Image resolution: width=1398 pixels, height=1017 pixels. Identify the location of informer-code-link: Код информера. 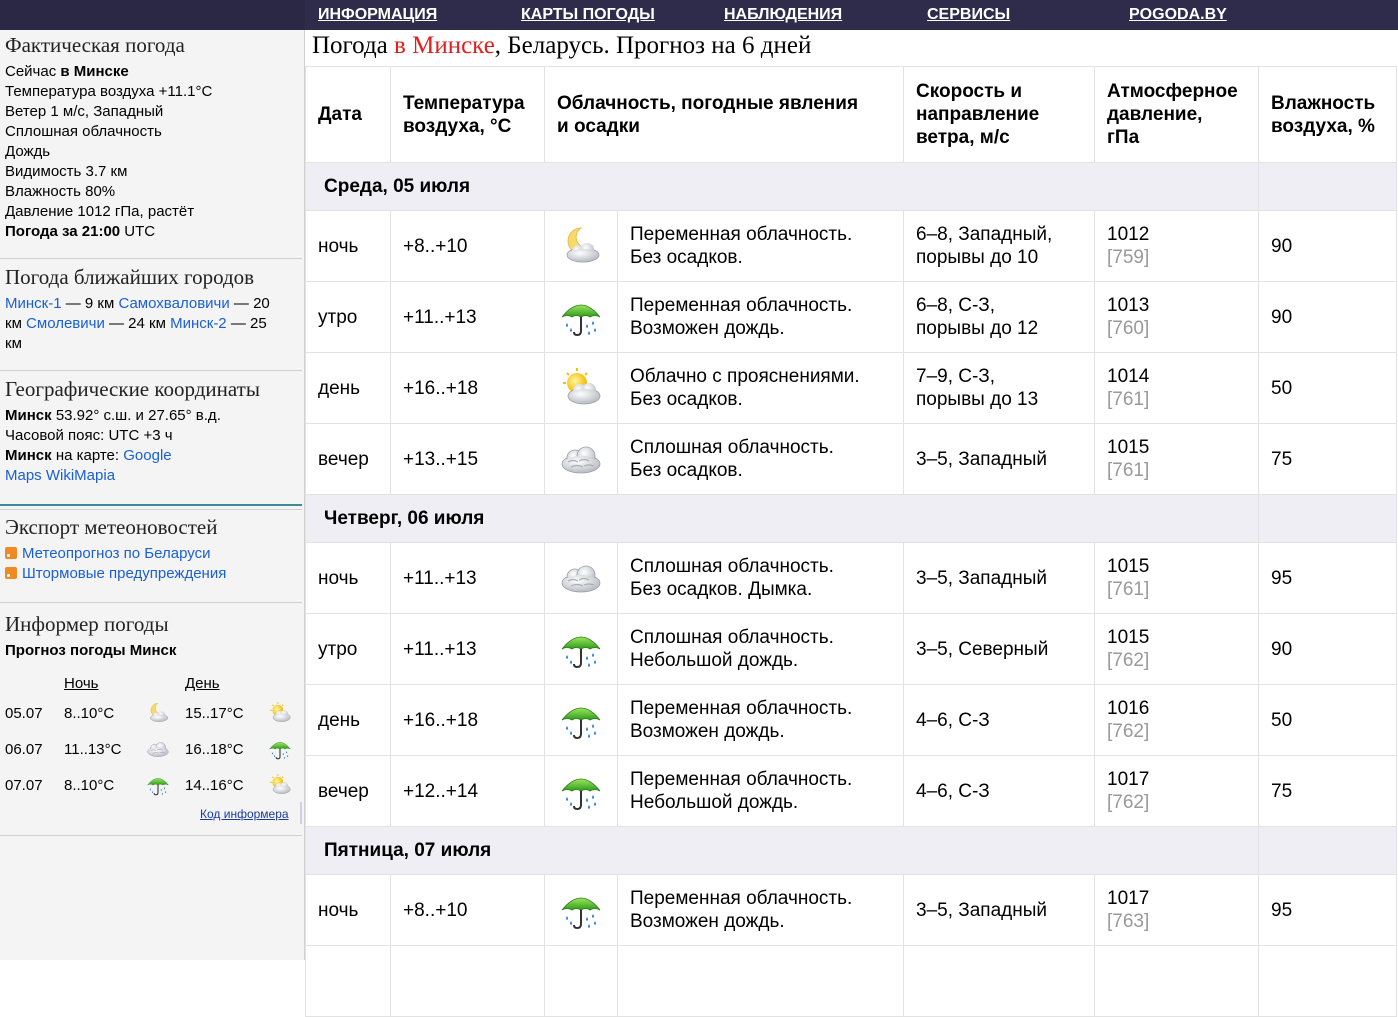
(244, 814).